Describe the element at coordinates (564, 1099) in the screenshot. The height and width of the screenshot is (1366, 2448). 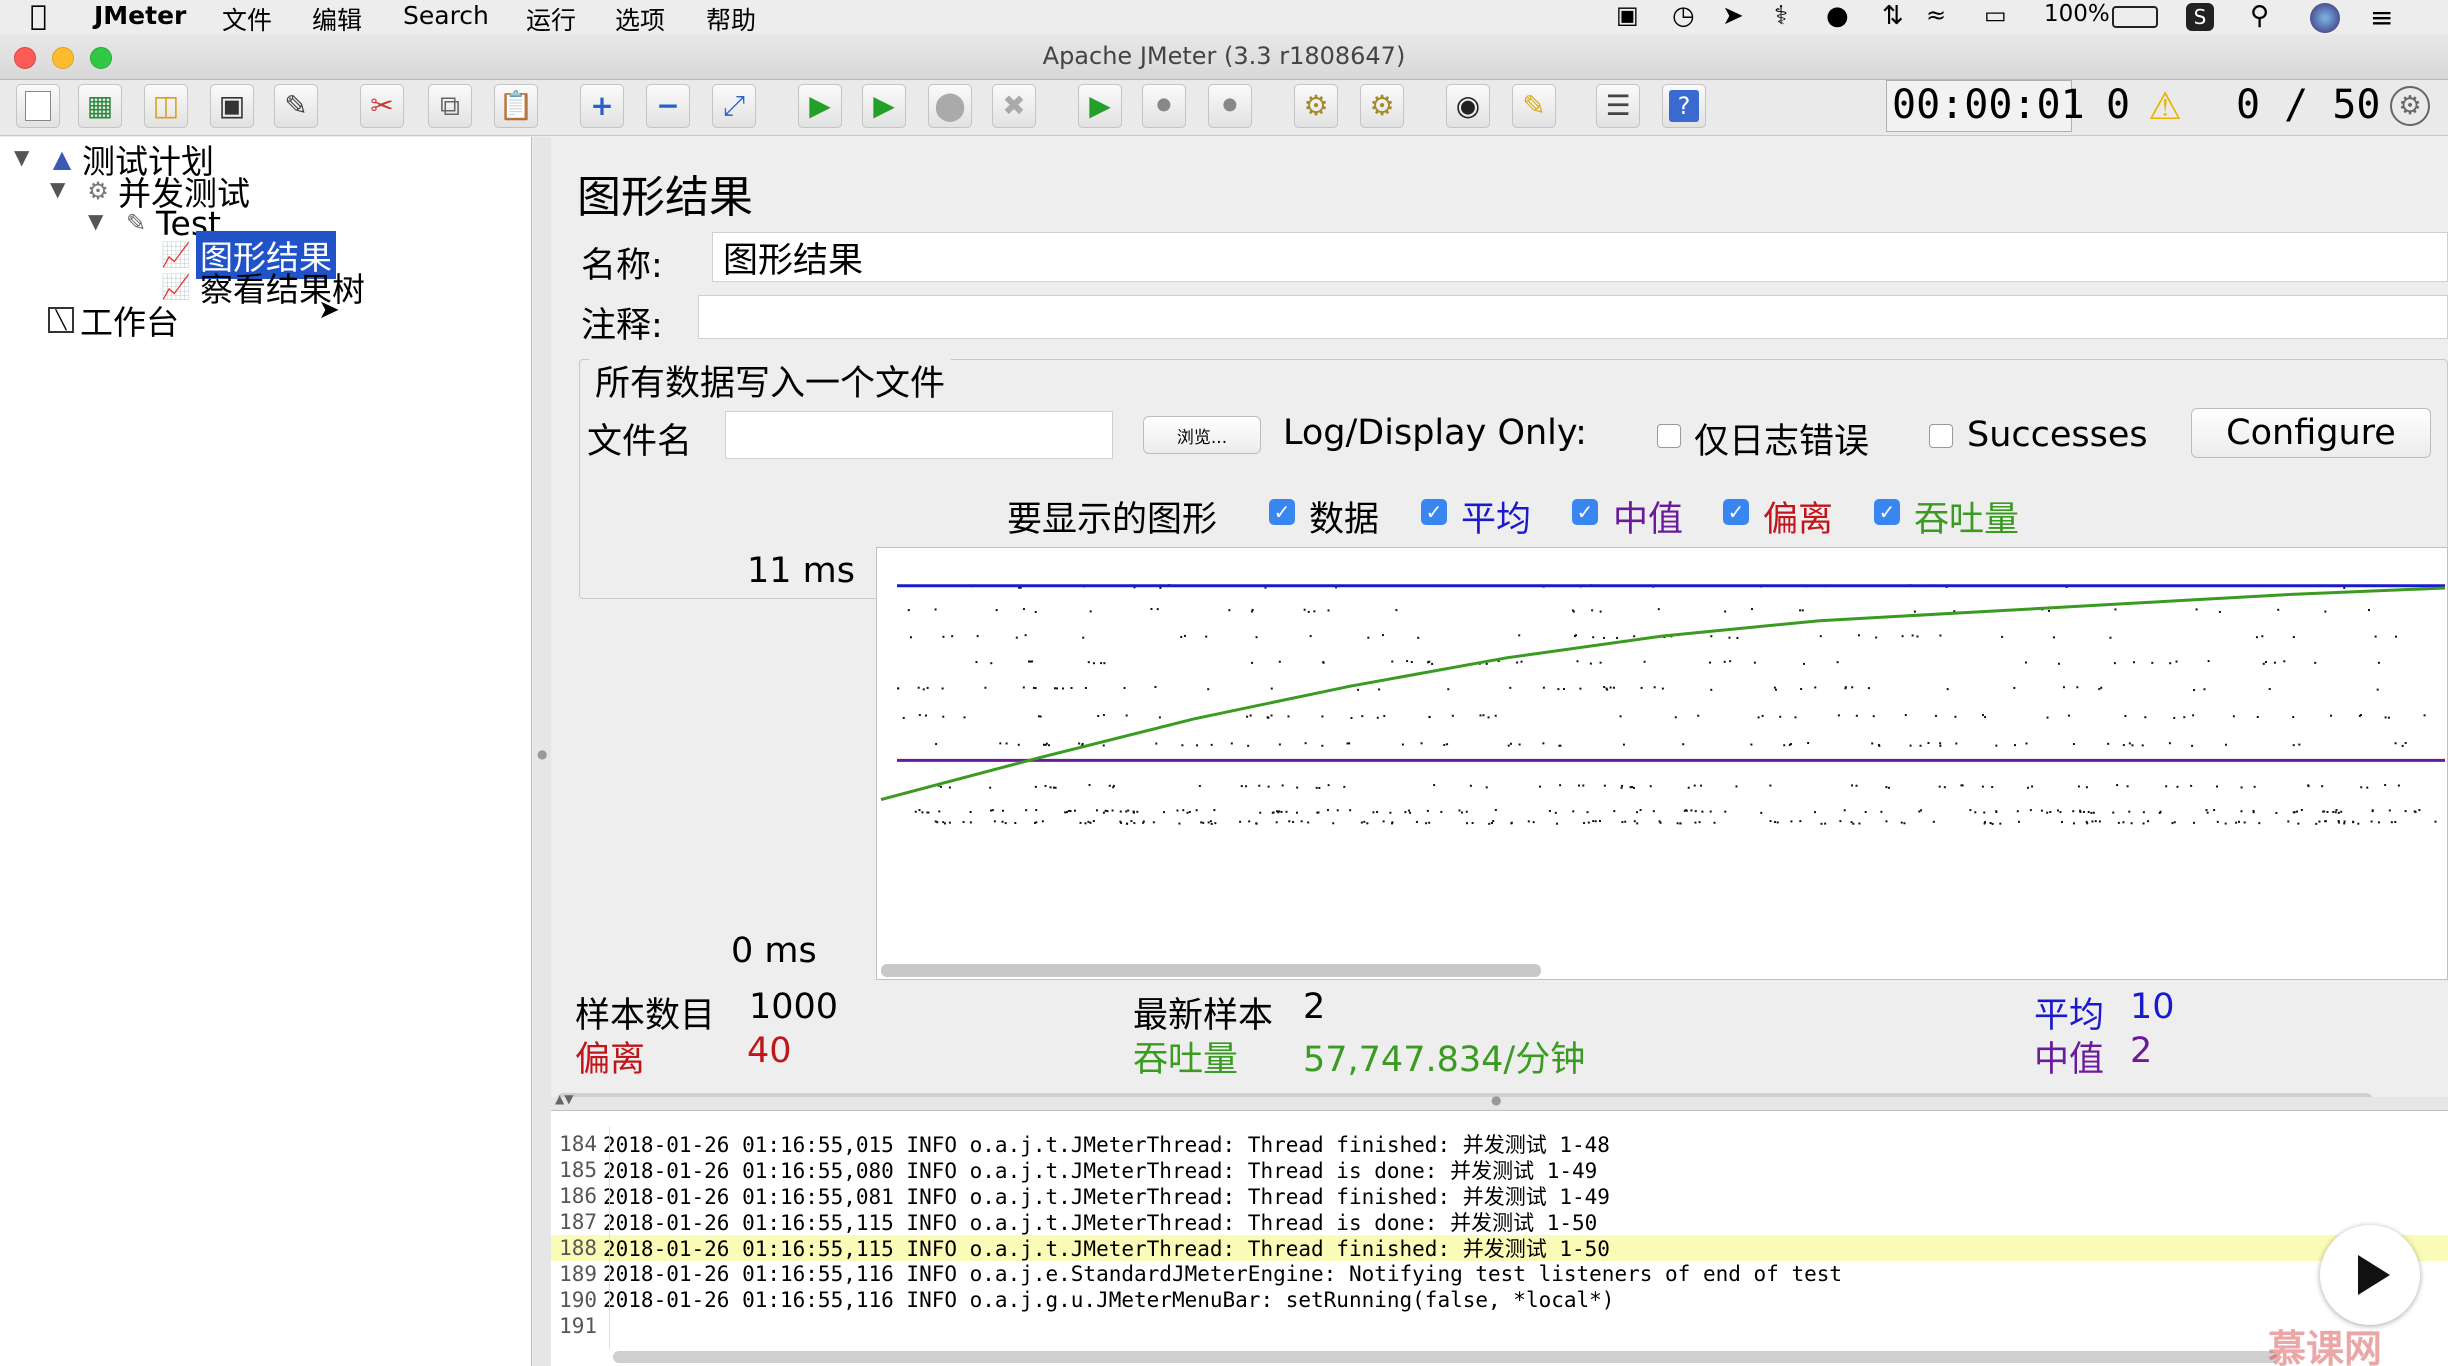
I see `split-arrows-icon: ▲▼` at that location.